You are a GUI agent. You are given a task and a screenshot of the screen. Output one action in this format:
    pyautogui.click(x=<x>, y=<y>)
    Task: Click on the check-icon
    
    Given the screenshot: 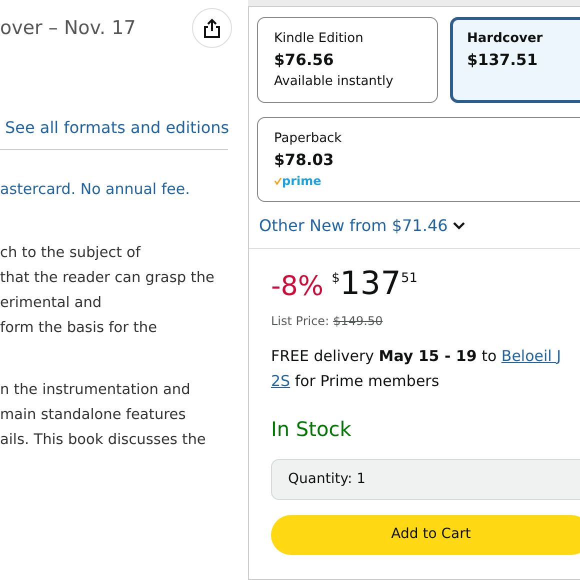 What is the action you would take?
    pyautogui.click(x=278, y=181)
    